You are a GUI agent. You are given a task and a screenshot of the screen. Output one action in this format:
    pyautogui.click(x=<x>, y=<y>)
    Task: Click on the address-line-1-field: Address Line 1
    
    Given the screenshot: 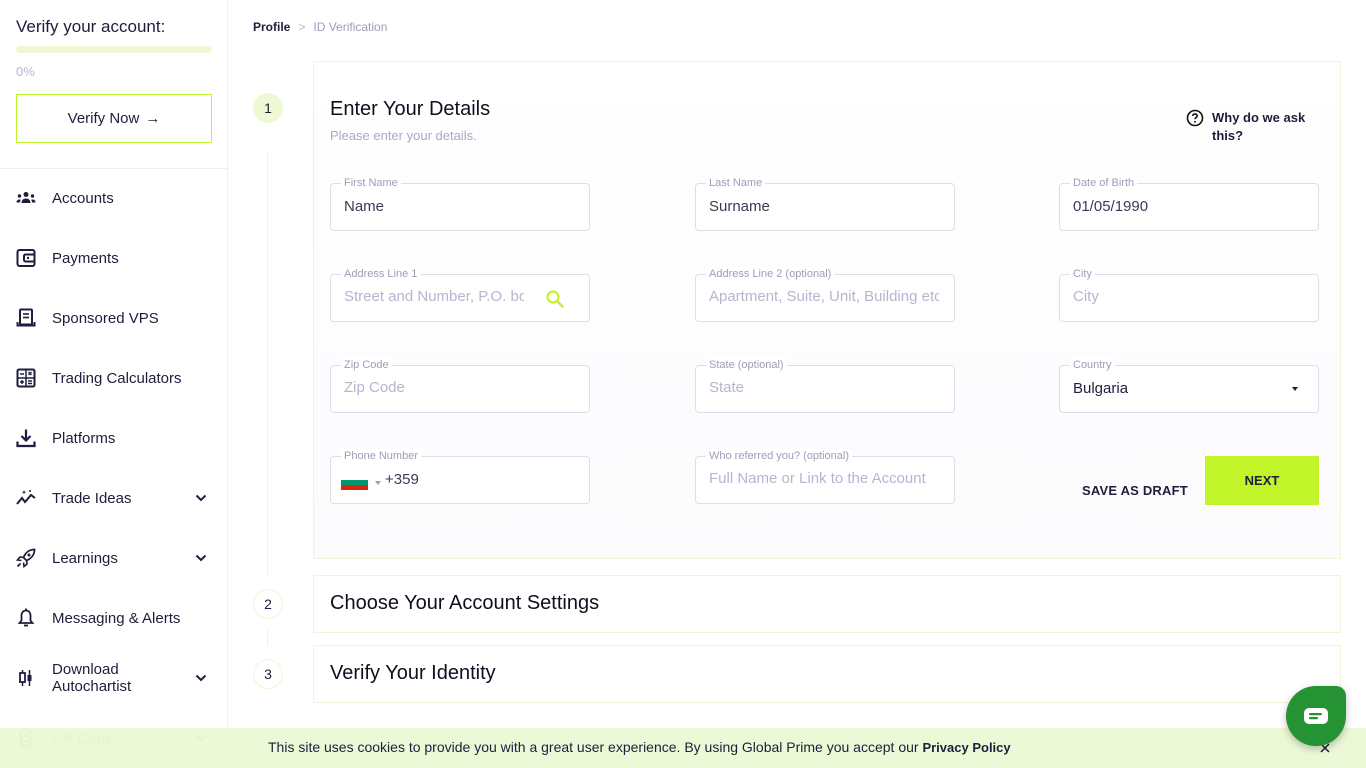 What is the action you would take?
    pyautogui.click(x=460, y=294)
    